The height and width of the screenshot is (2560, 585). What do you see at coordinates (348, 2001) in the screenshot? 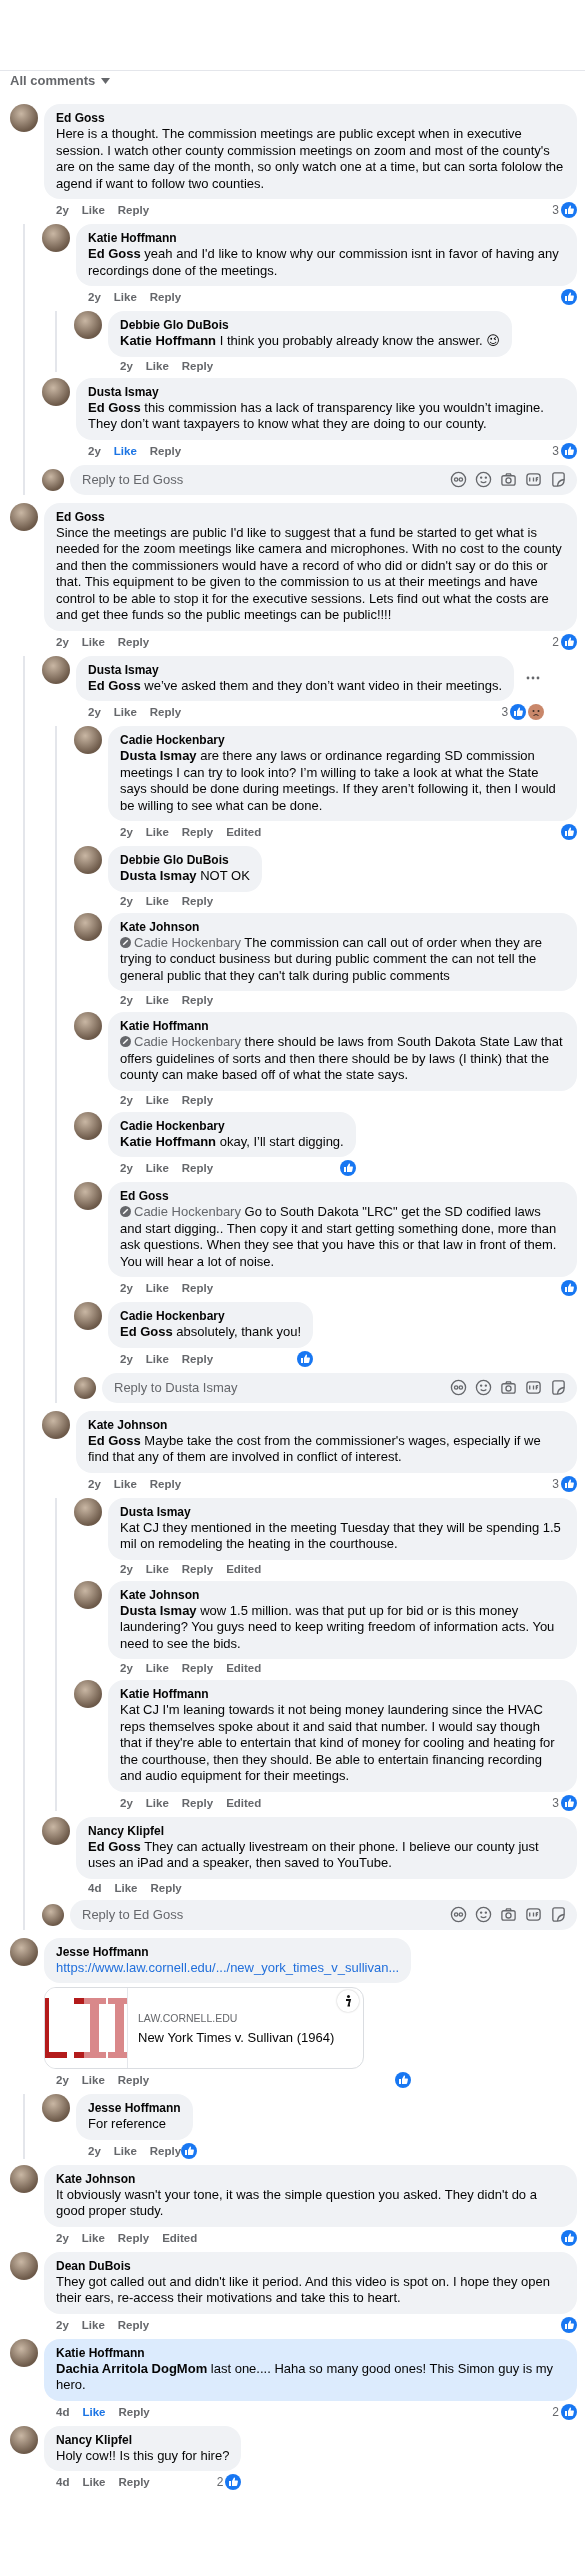
I see `info-button` at bounding box center [348, 2001].